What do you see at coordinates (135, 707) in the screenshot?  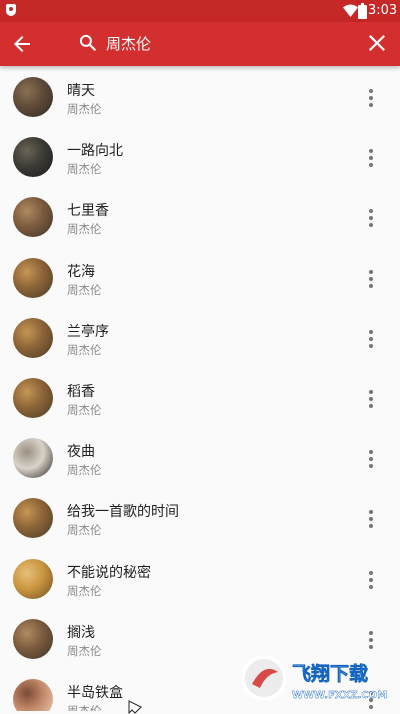 I see `mouse-pointer-icon` at bounding box center [135, 707].